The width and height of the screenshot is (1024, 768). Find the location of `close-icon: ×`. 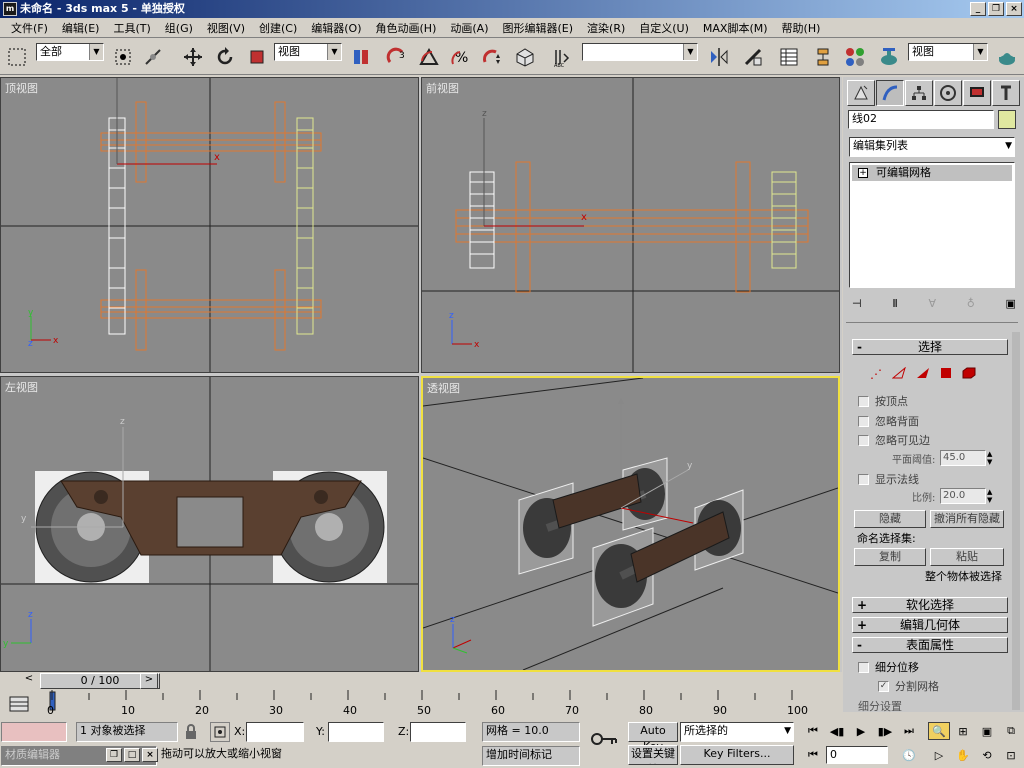

close-icon: × is located at coordinates (150, 755).